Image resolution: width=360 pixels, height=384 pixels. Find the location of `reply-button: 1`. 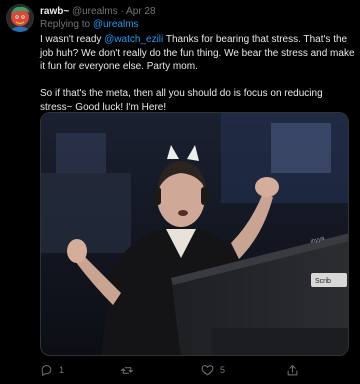

reply-button: 1 is located at coordinates (52, 370).